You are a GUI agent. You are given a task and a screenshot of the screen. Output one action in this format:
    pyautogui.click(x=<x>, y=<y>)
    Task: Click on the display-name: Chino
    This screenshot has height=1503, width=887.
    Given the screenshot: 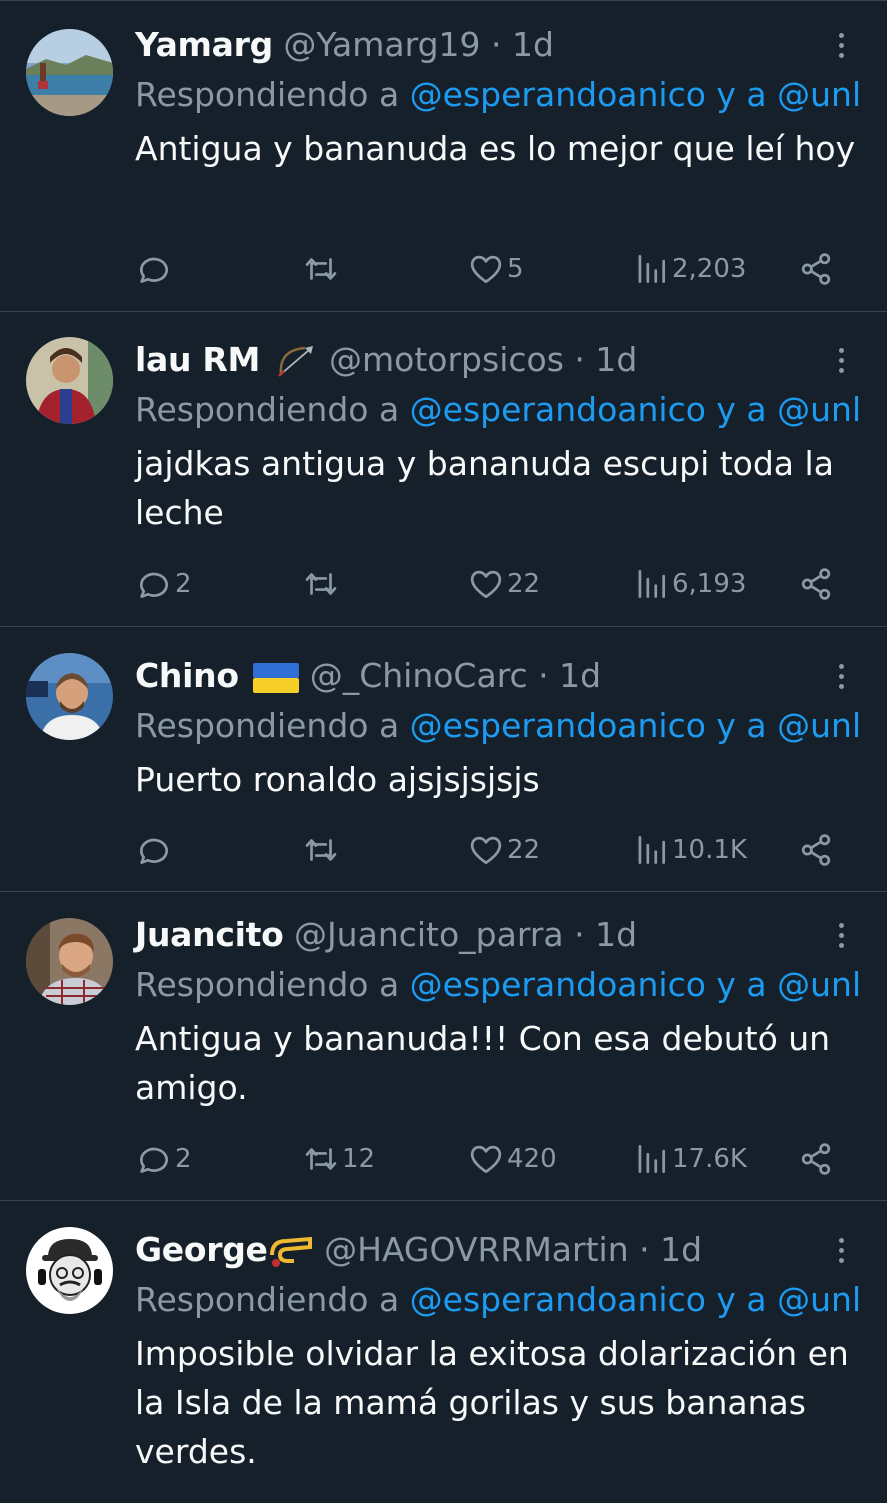 What is the action you would take?
    pyautogui.click(x=187, y=675)
    